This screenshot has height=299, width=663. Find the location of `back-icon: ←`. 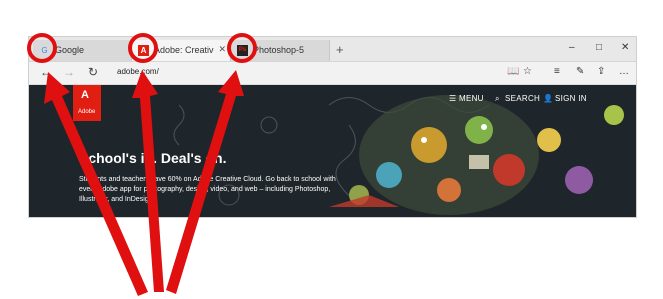

back-icon: ← is located at coordinates (46, 72).